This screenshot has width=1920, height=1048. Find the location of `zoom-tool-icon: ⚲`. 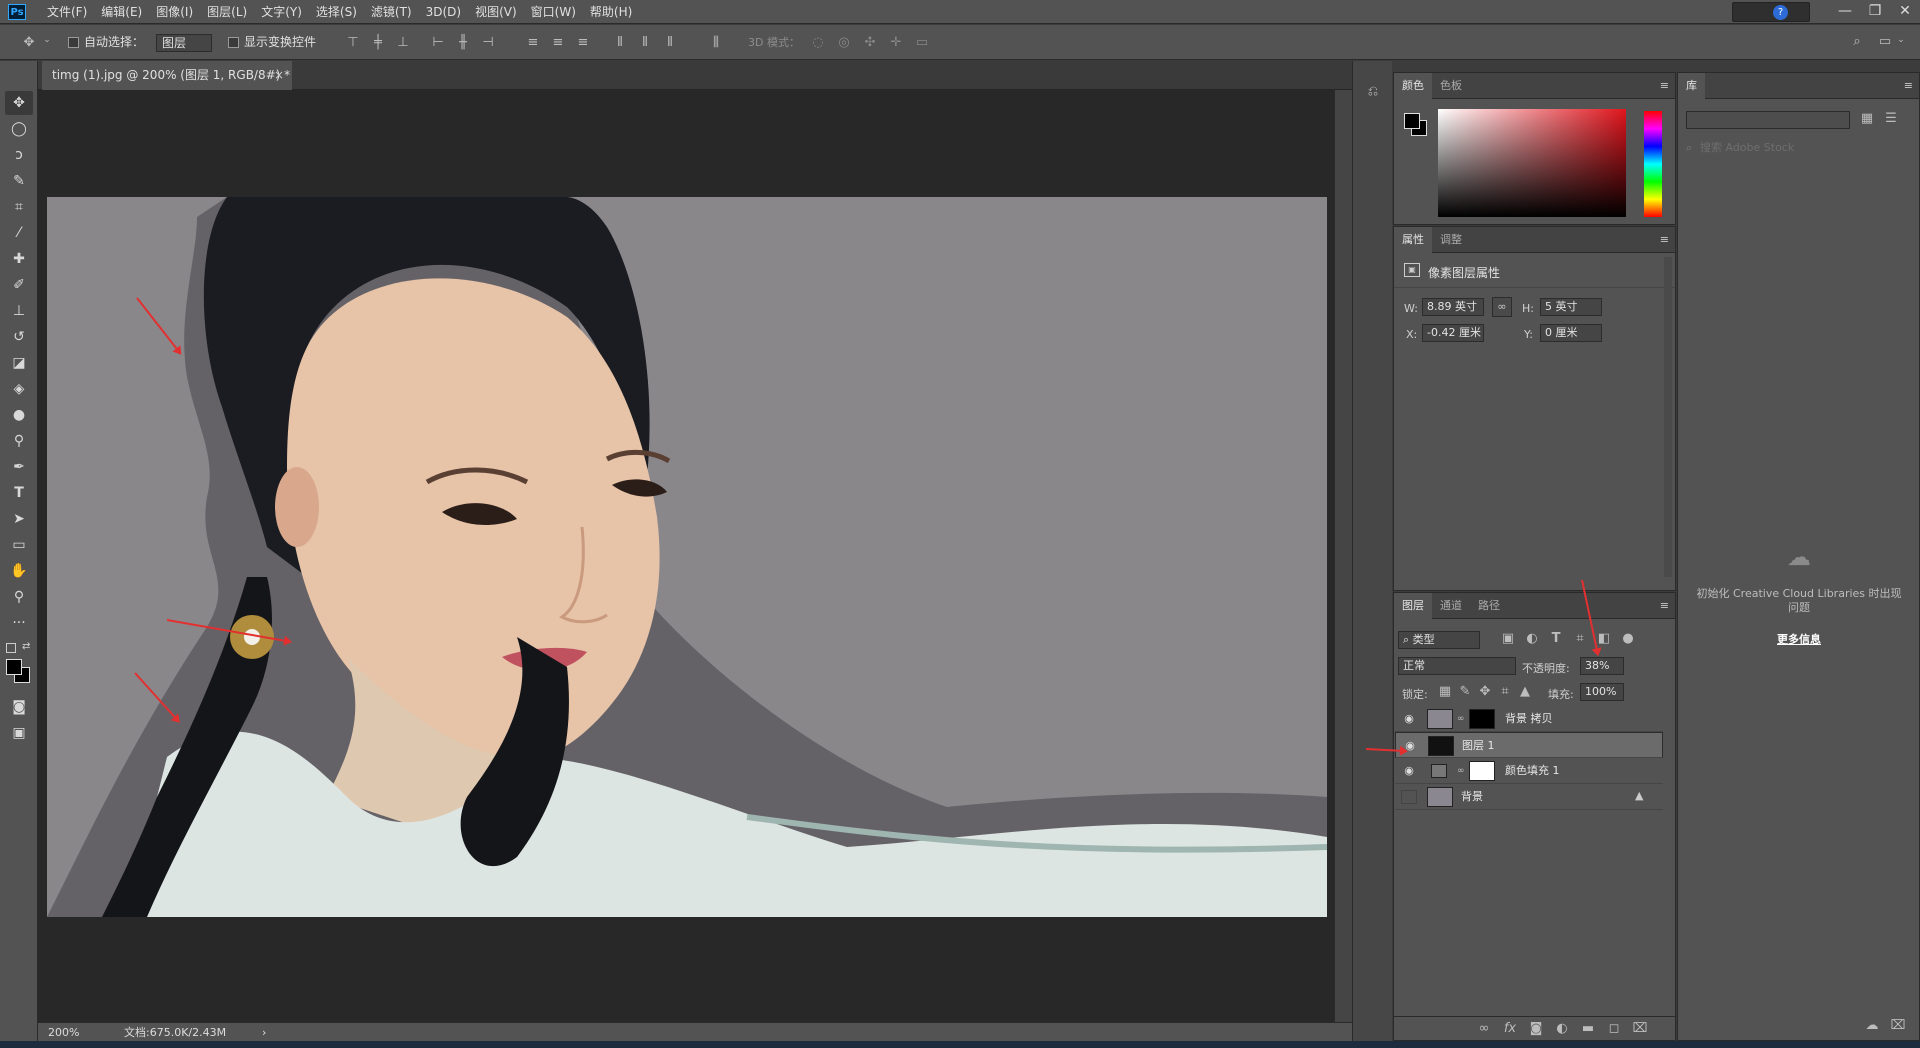

zoom-tool-icon: ⚲ is located at coordinates (19, 597).